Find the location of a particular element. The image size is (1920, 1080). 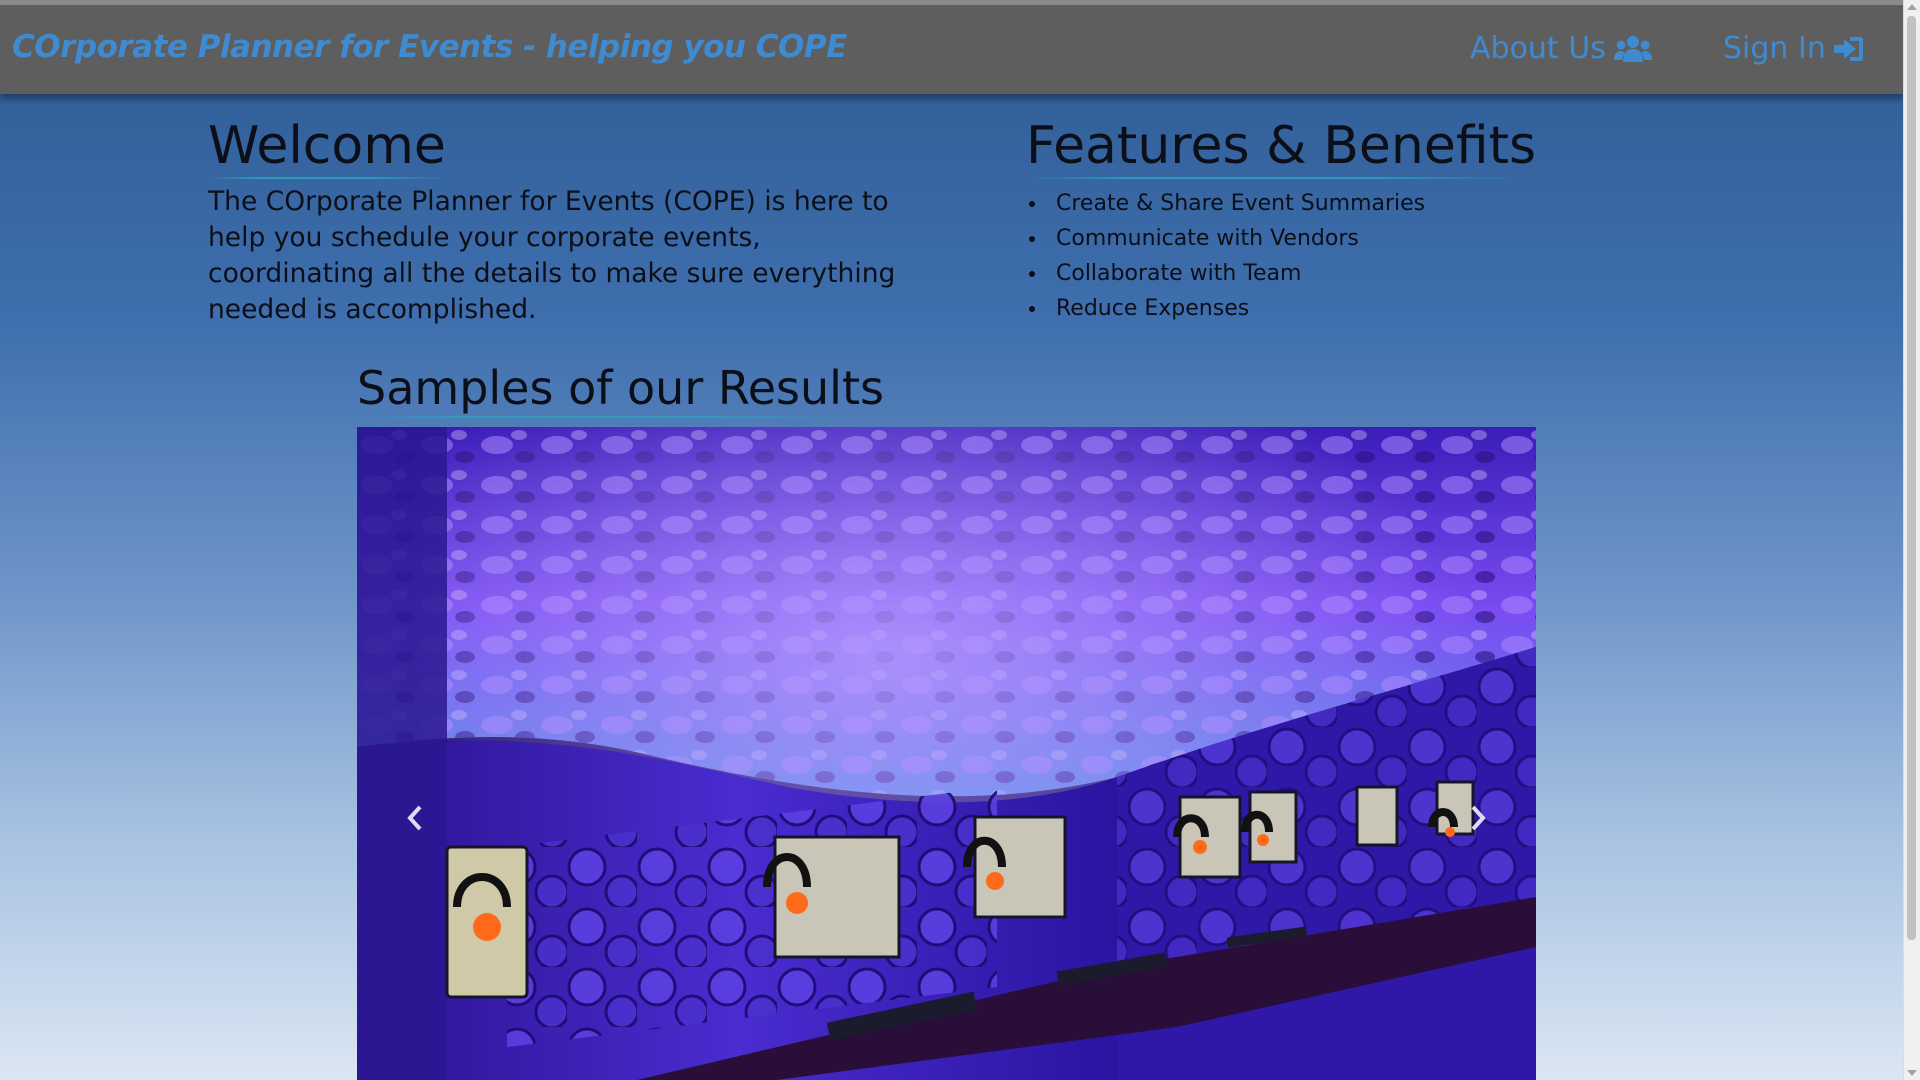

samples-heading: Samples of our Results is located at coordinates (620, 388).